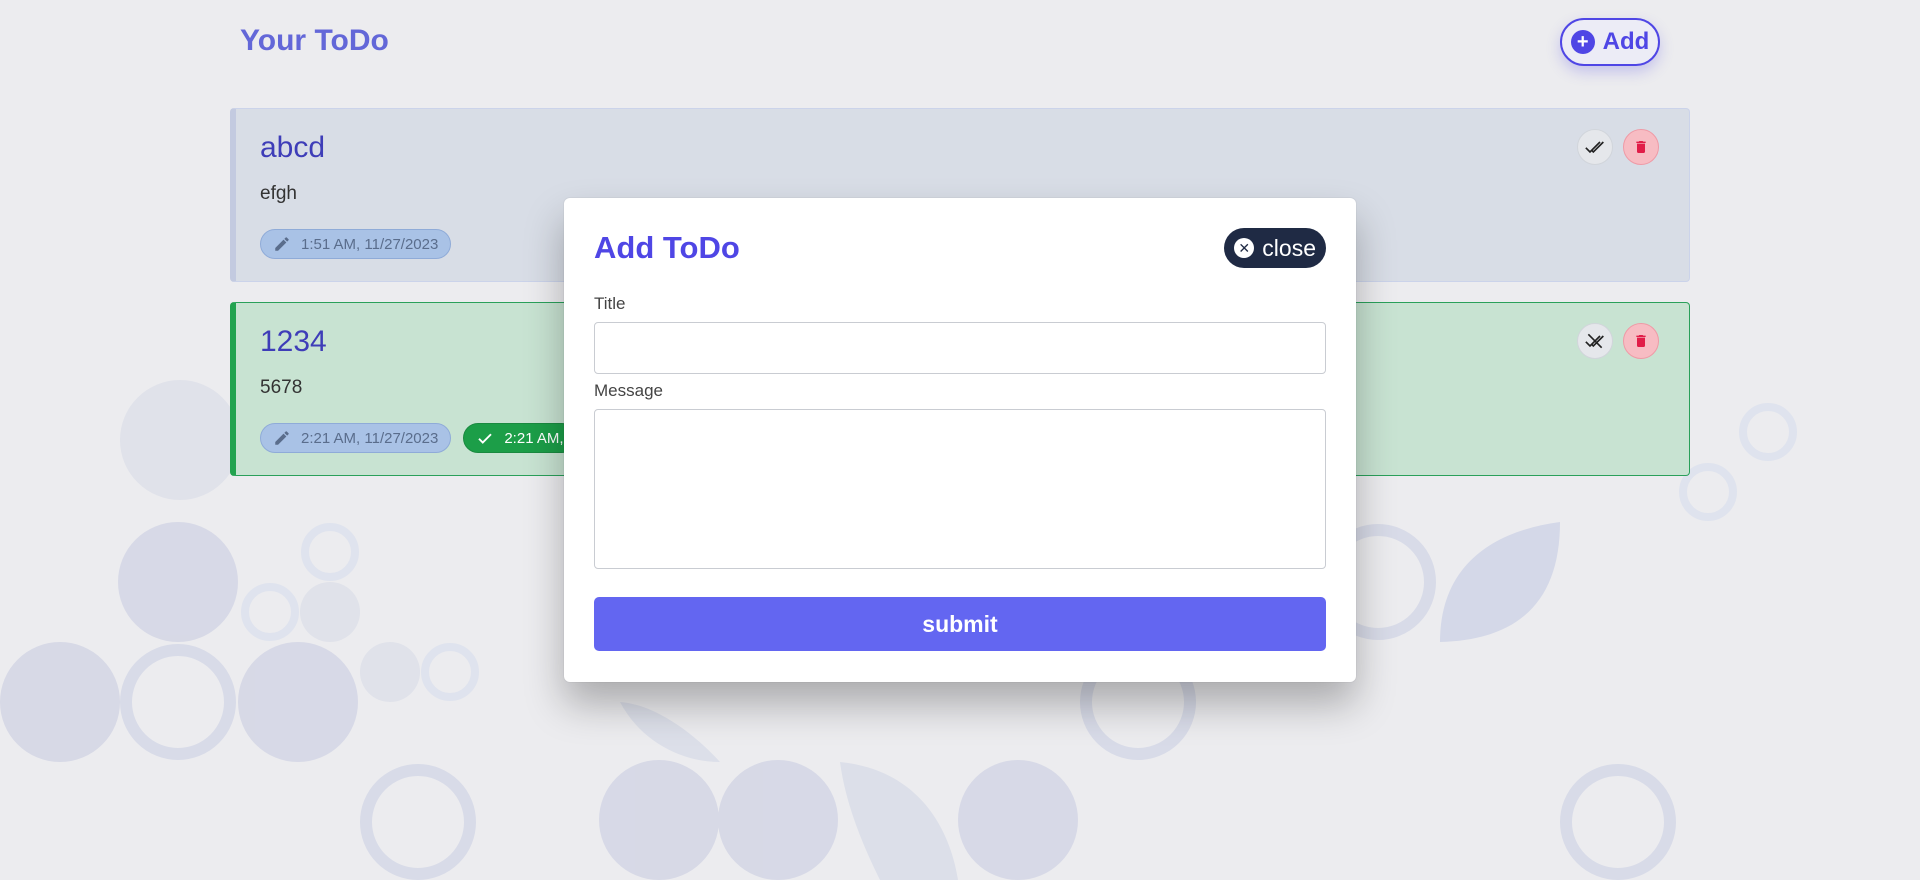 The height and width of the screenshot is (880, 1920). I want to click on close-button-label: close, so click(1289, 247).